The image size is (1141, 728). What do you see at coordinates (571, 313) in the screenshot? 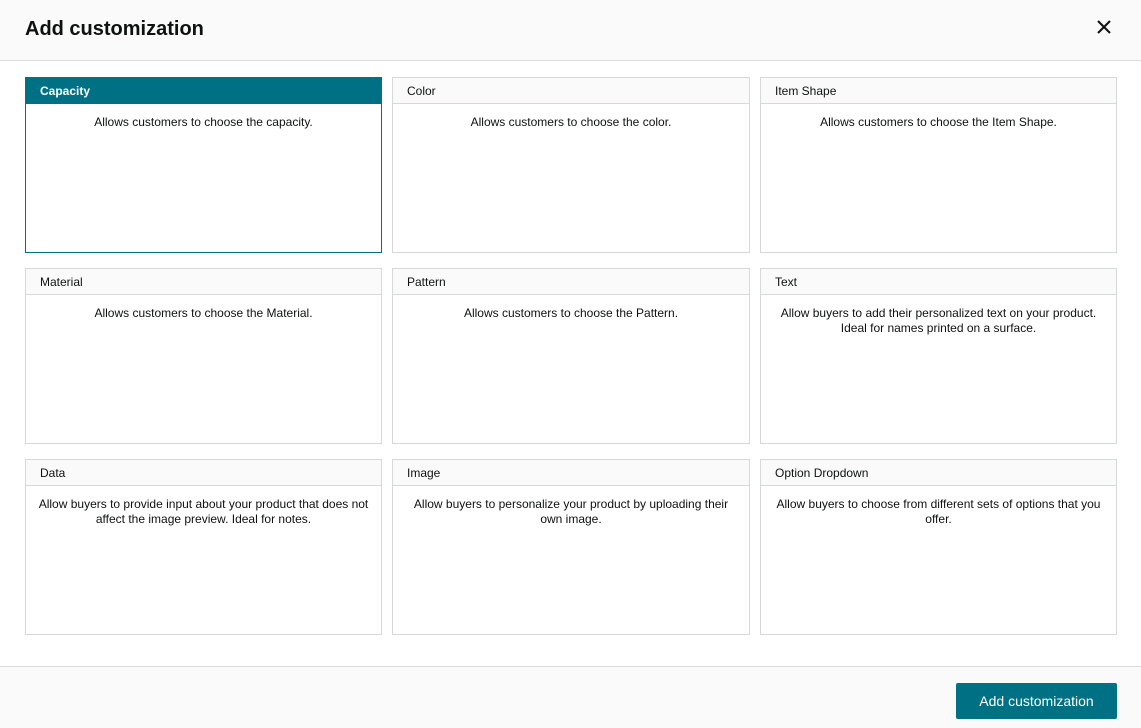
I see `card-description: Allows customers to choose the Pattern.` at bounding box center [571, 313].